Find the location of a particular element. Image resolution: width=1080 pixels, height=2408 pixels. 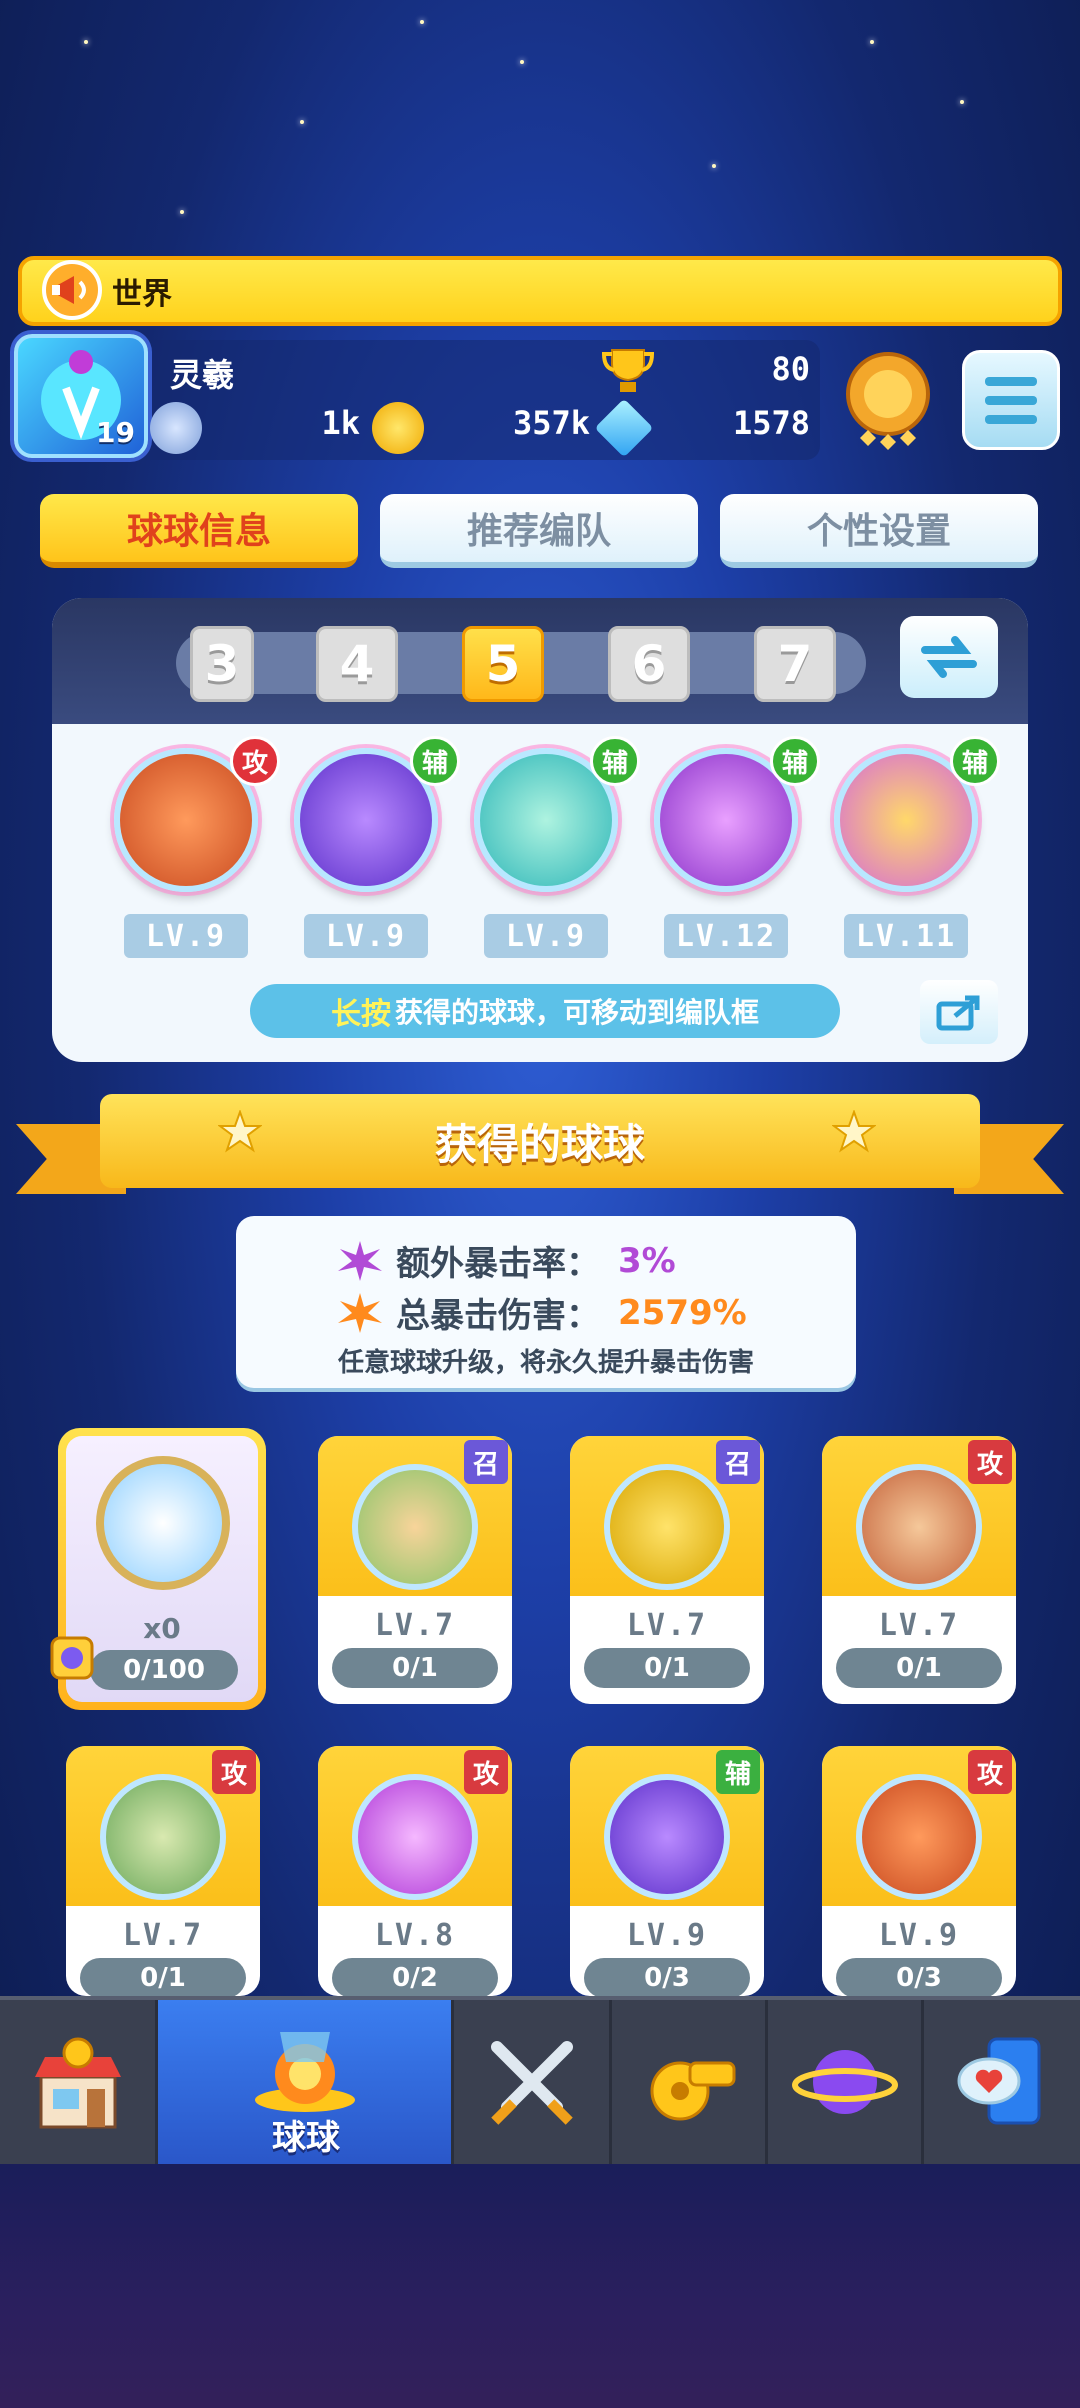

puzzle-icon is located at coordinates (72, 1658).